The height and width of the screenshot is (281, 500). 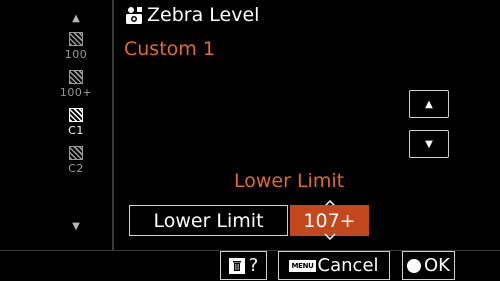 I want to click on center-button-icon, so click(x=414, y=265).